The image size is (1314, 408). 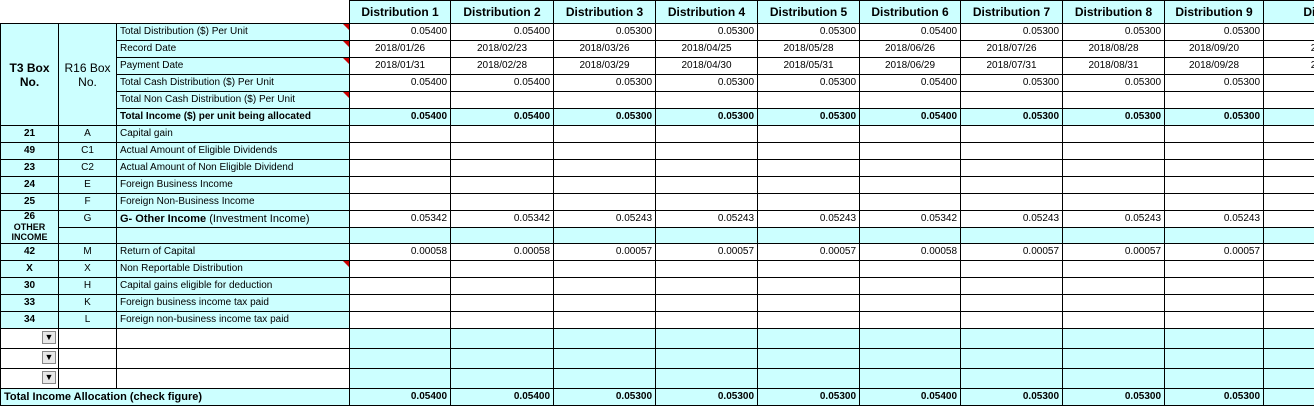 What do you see at coordinates (809, 12) in the screenshot?
I see `distribution-header: Distribution 5` at bounding box center [809, 12].